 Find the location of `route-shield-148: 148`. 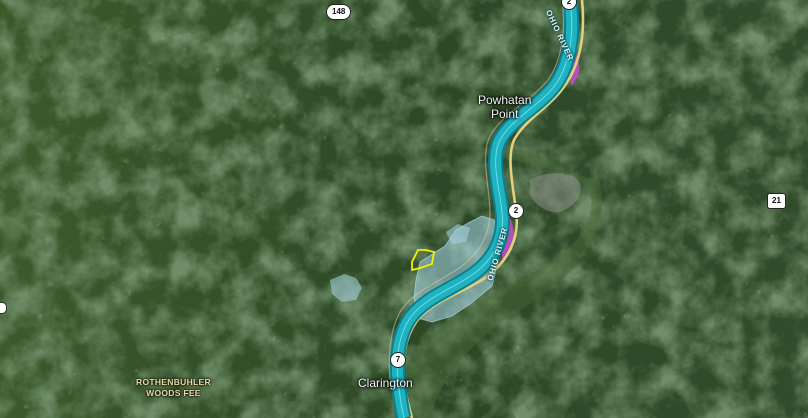

route-shield-148: 148 is located at coordinates (339, 12).